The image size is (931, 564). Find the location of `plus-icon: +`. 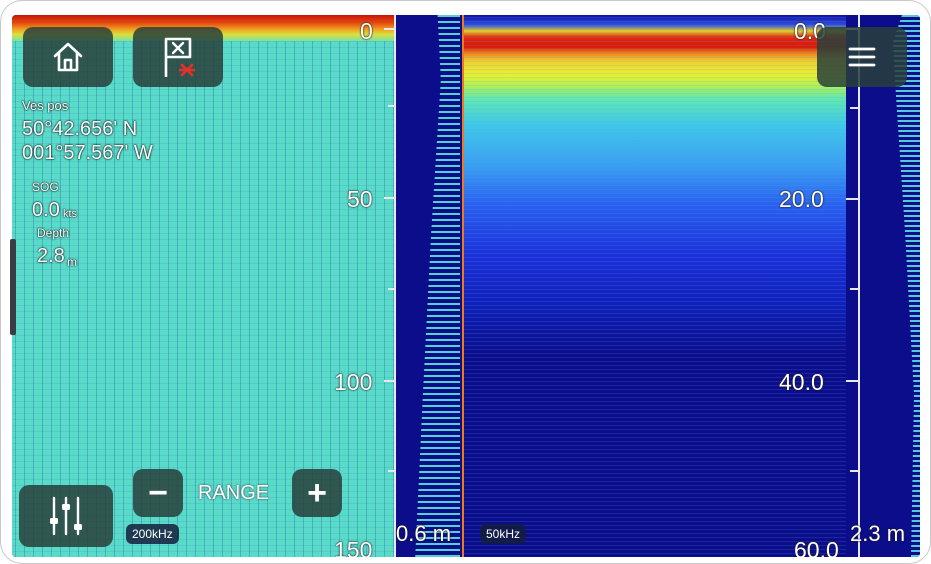

plus-icon: + is located at coordinates (317, 493).